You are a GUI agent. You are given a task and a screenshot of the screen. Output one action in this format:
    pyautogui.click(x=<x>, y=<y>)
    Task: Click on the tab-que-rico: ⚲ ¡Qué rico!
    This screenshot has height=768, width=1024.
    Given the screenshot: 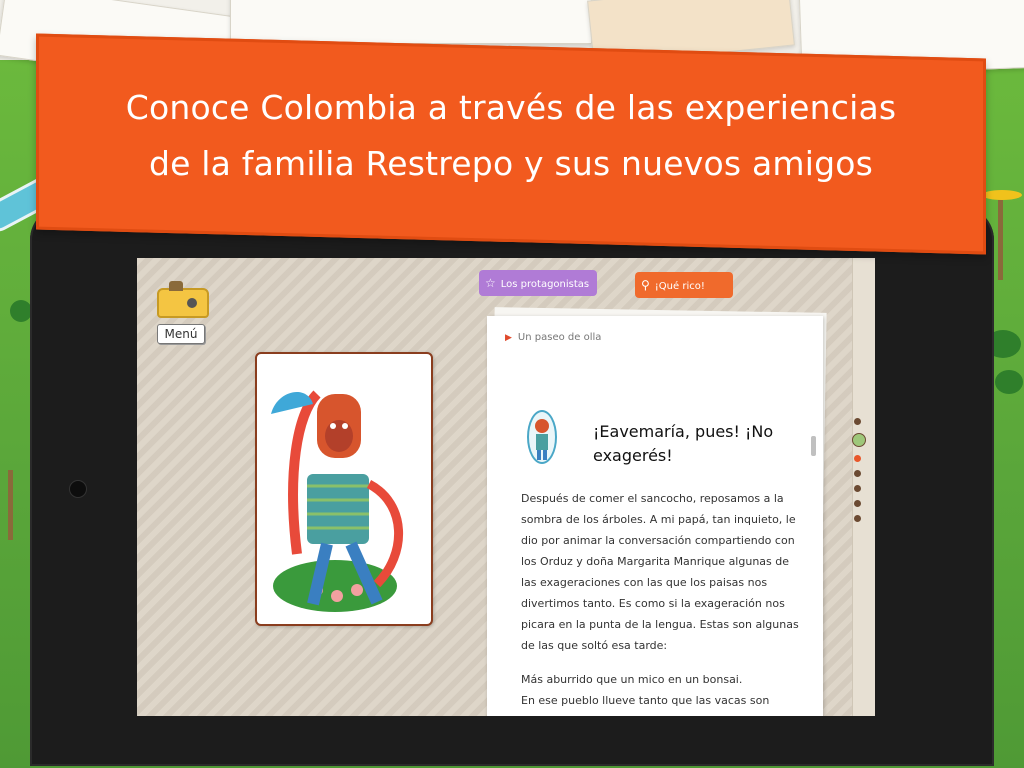 What is the action you would take?
    pyautogui.click(x=684, y=285)
    